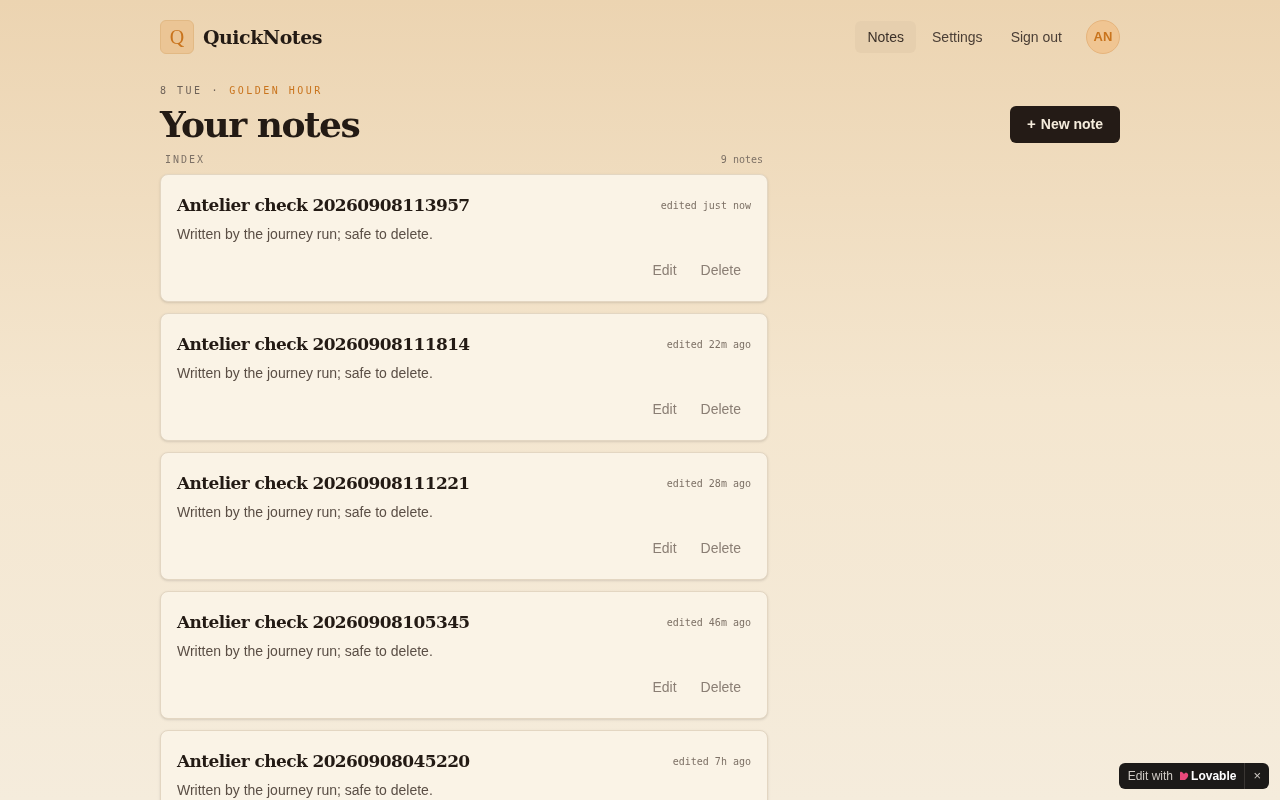  Describe the element at coordinates (323, 483) in the screenshot. I see `note-title: Antelier check 20260908111221` at that location.